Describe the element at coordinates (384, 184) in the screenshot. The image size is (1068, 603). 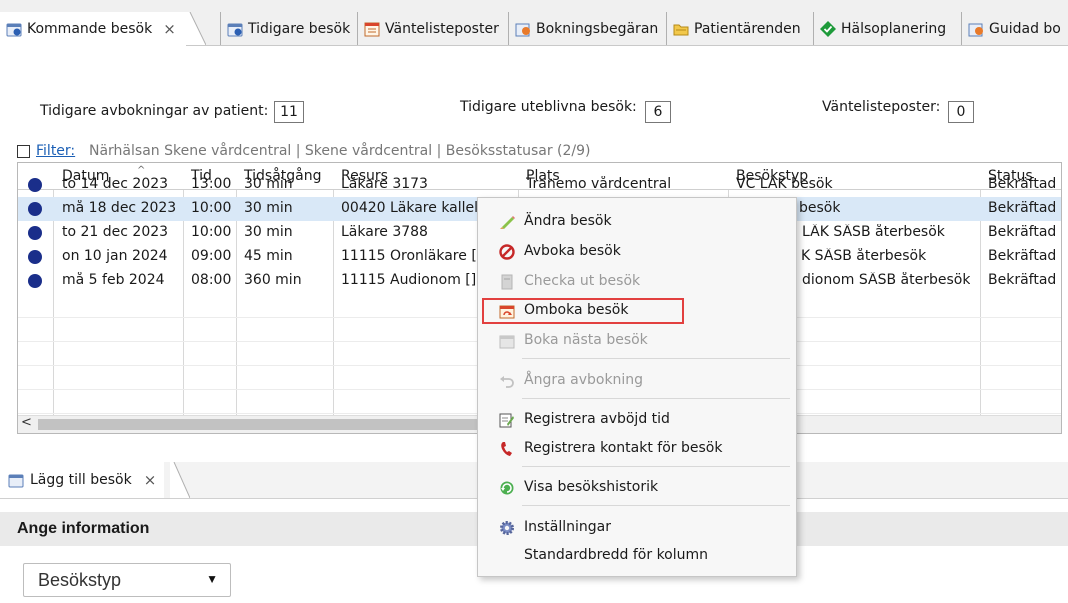
I see `cell-resurs: Läkare 3173` at that location.